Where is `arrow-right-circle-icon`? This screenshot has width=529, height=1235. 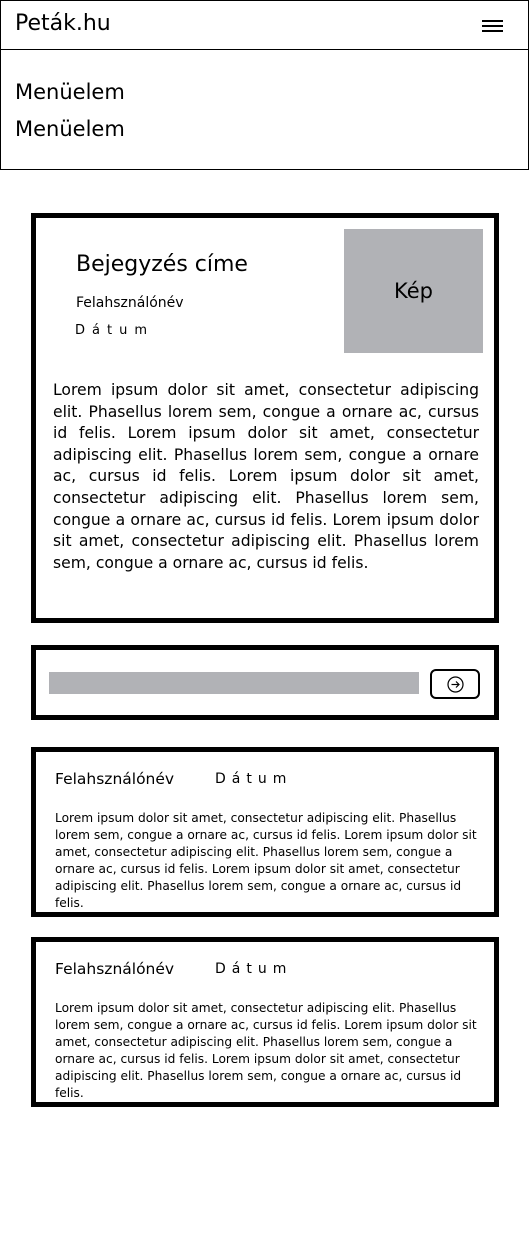
arrow-right-circle-icon is located at coordinates (455, 684).